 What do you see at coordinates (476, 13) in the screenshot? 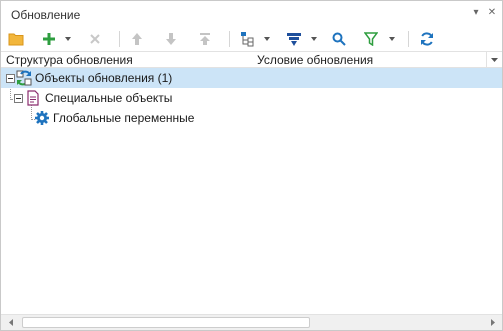
I see `panel-menu-arrow-icon: ▾` at bounding box center [476, 13].